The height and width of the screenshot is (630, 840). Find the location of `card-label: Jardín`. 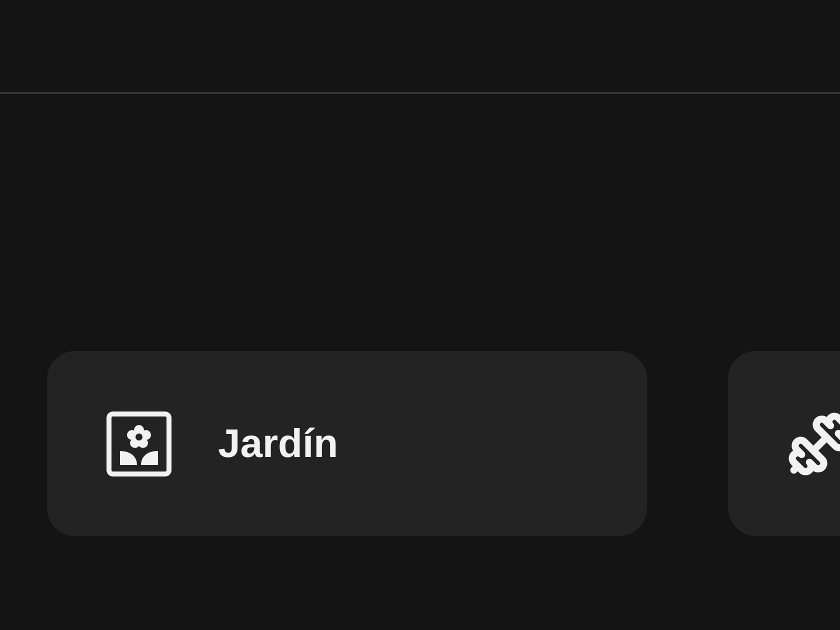

card-label: Jardín is located at coordinates (278, 444).